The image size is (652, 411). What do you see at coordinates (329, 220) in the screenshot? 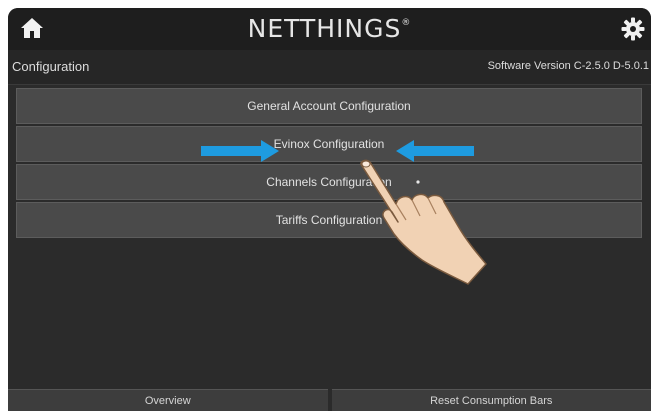
I see `tariffs-configuration-button: Tariffs Configuration` at bounding box center [329, 220].